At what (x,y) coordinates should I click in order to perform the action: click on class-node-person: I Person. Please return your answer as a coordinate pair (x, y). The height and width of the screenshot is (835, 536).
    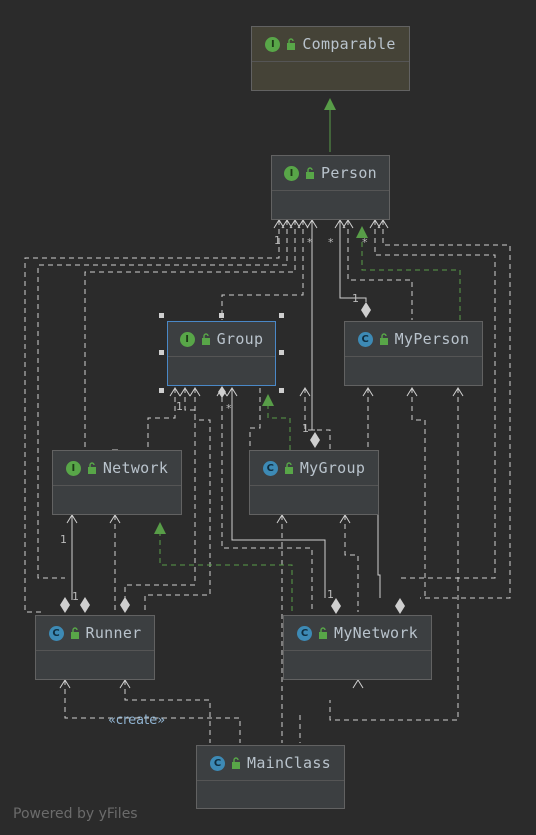
    Looking at the image, I should click on (330, 187).